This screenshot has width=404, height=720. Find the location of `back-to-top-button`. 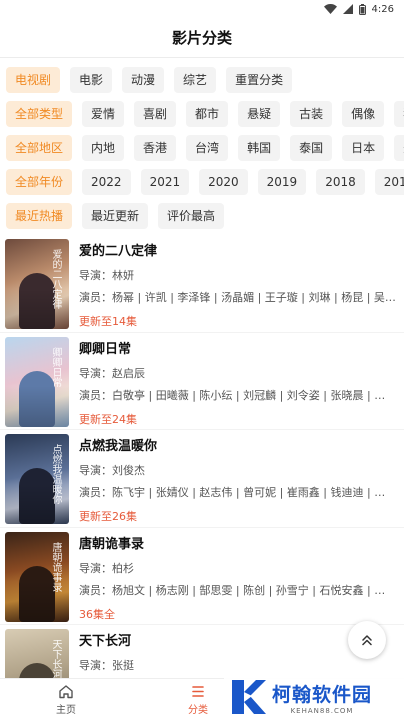

back-to-top-button is located at coordinates (367, 640).